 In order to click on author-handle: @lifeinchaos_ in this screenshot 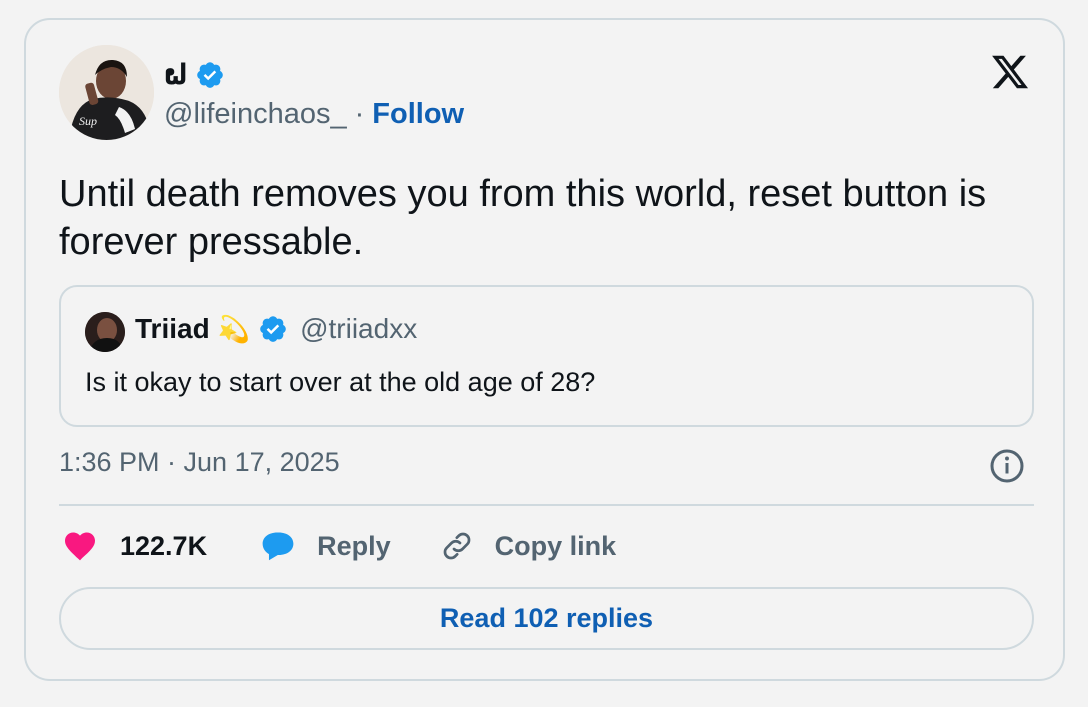, I will do `click(255, 114)`.